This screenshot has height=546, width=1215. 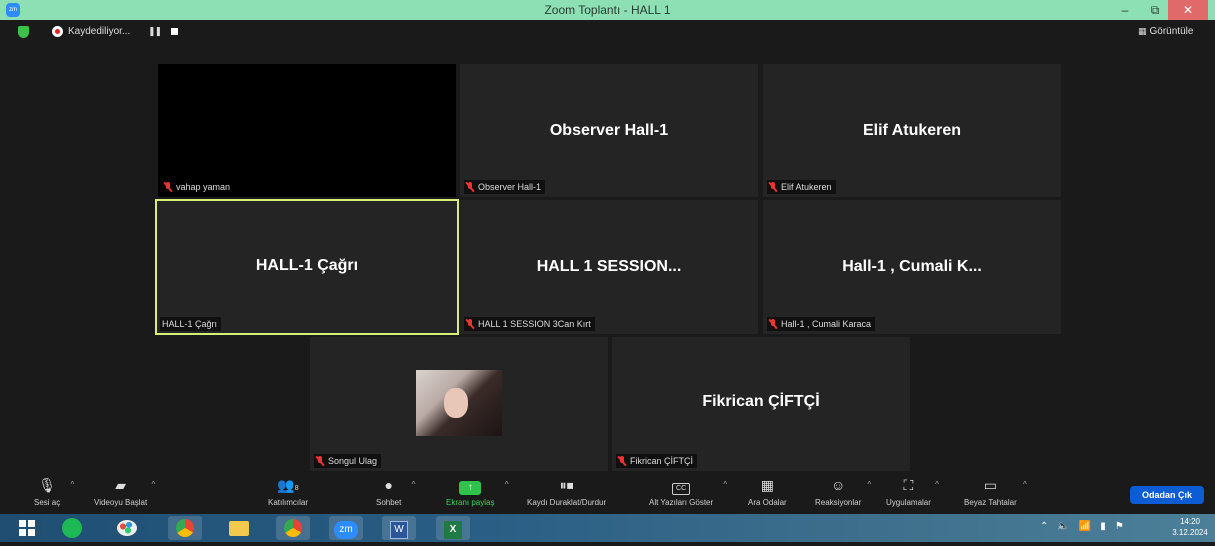 I want to click on start-video-button: ▰ Videoyu Başlat ^, so click(x=124, y=491).